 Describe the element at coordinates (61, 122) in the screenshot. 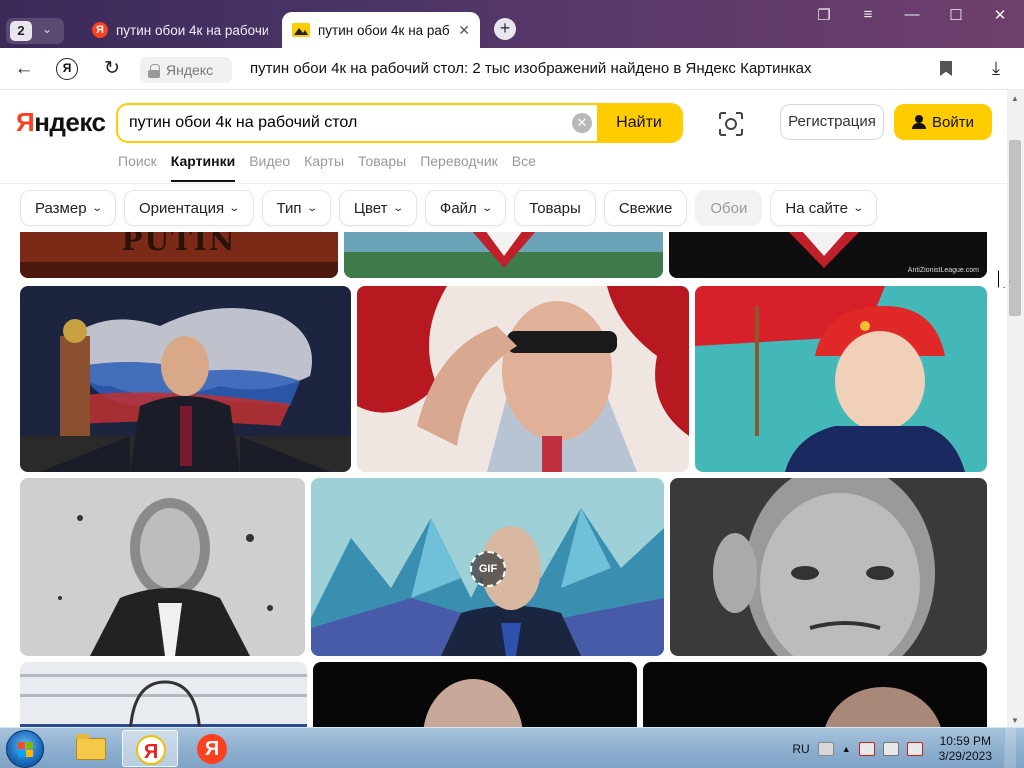

I see `yandex-logo: Яндекс` at that location.